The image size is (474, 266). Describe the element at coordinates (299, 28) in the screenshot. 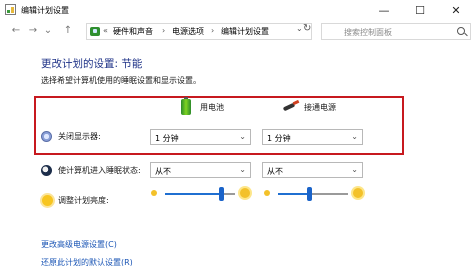

I see `address-dropdown-icon: ⌄` at that location.